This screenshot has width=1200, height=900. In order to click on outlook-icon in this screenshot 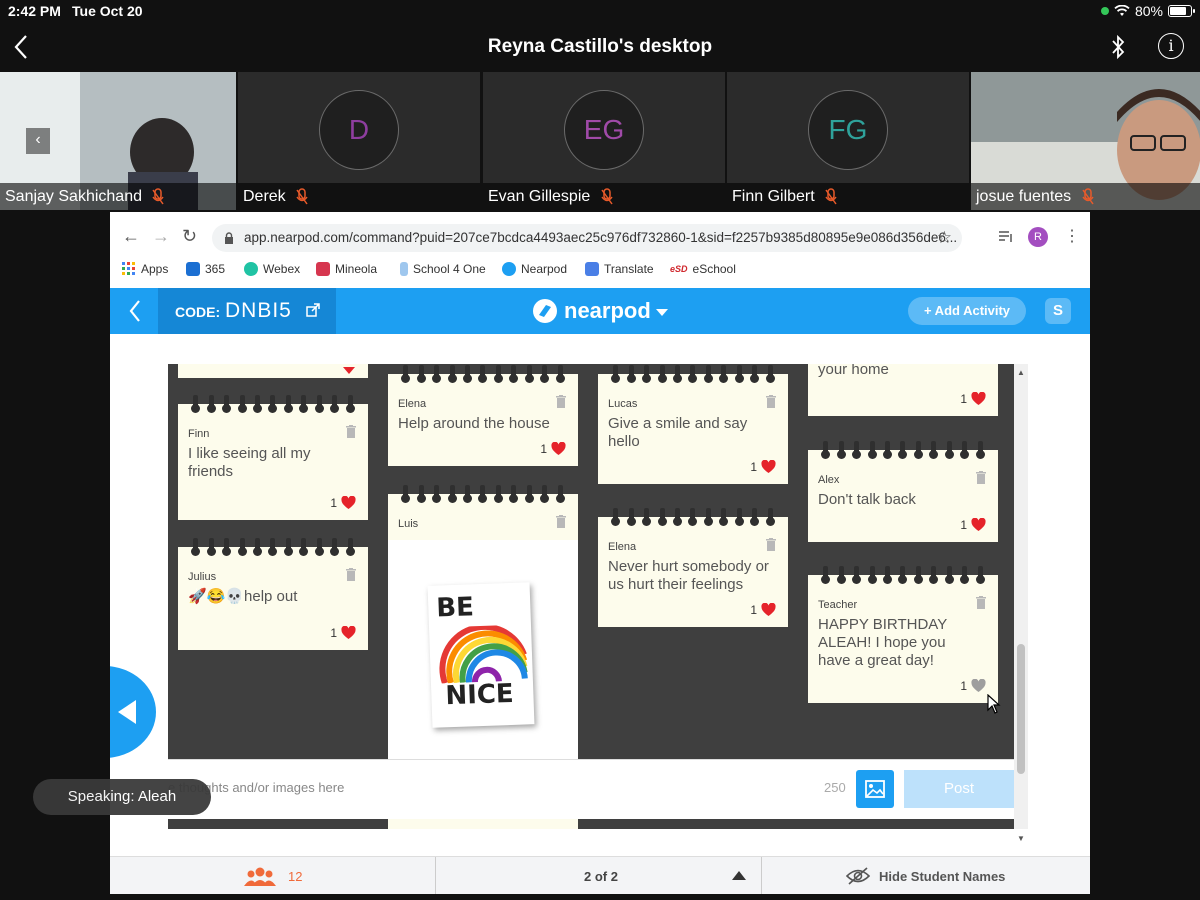, I will do `click(193, 269)`.